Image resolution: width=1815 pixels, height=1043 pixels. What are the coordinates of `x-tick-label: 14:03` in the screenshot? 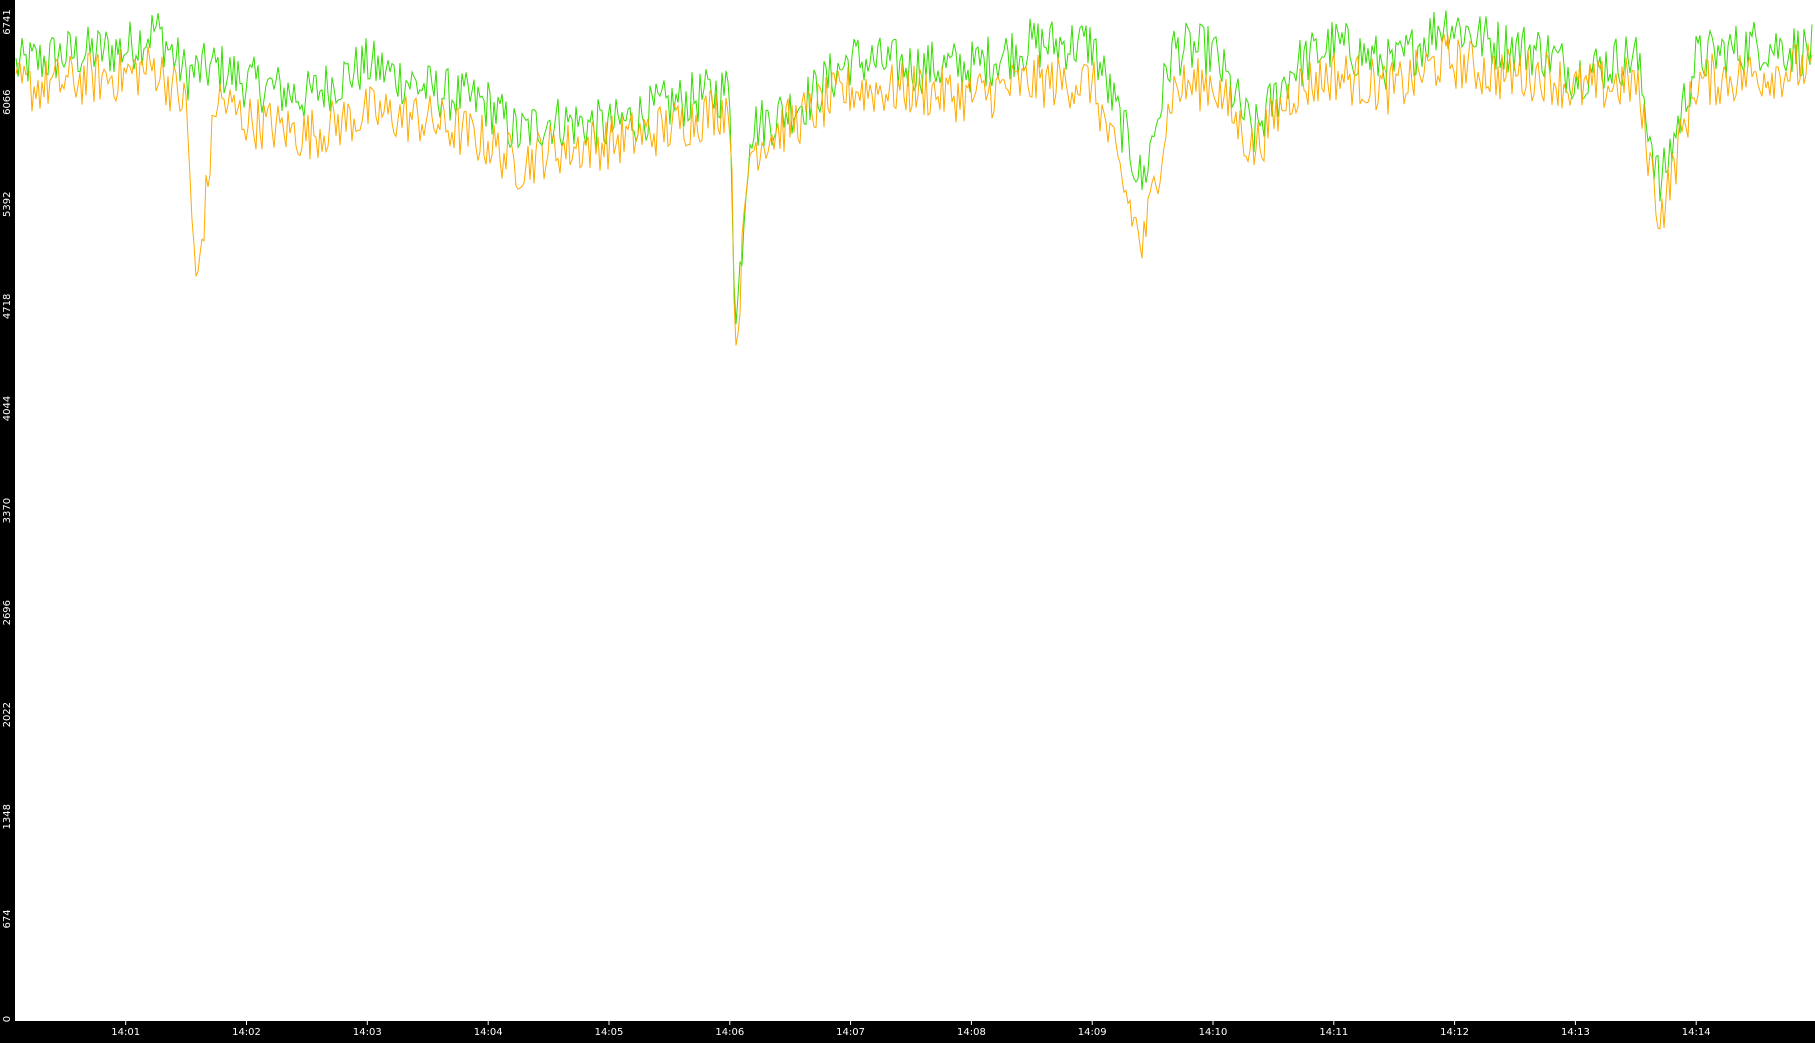 It's located at (367, 1032).